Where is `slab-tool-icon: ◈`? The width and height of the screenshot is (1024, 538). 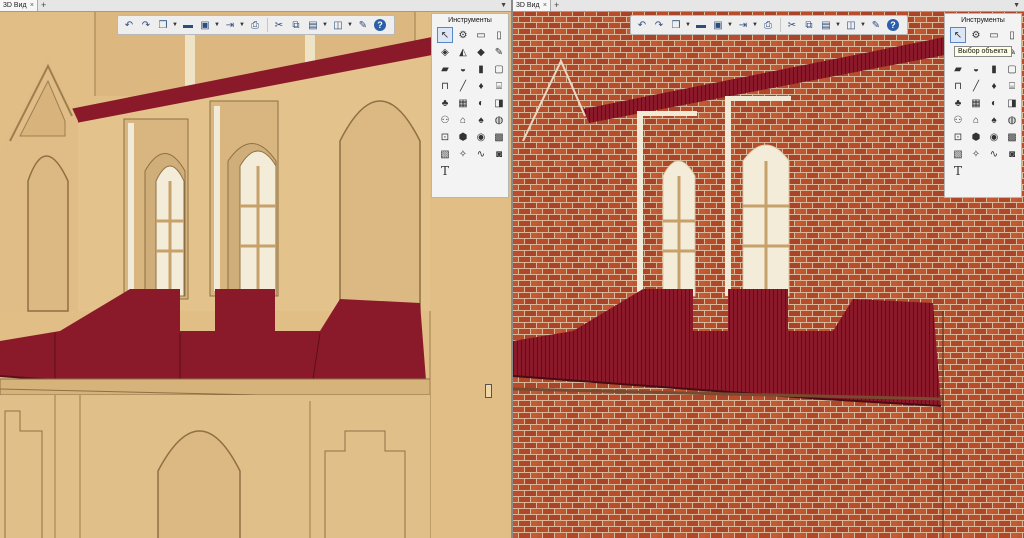 slab-tool-icon: ◈ is located at coordinates (445, 52).